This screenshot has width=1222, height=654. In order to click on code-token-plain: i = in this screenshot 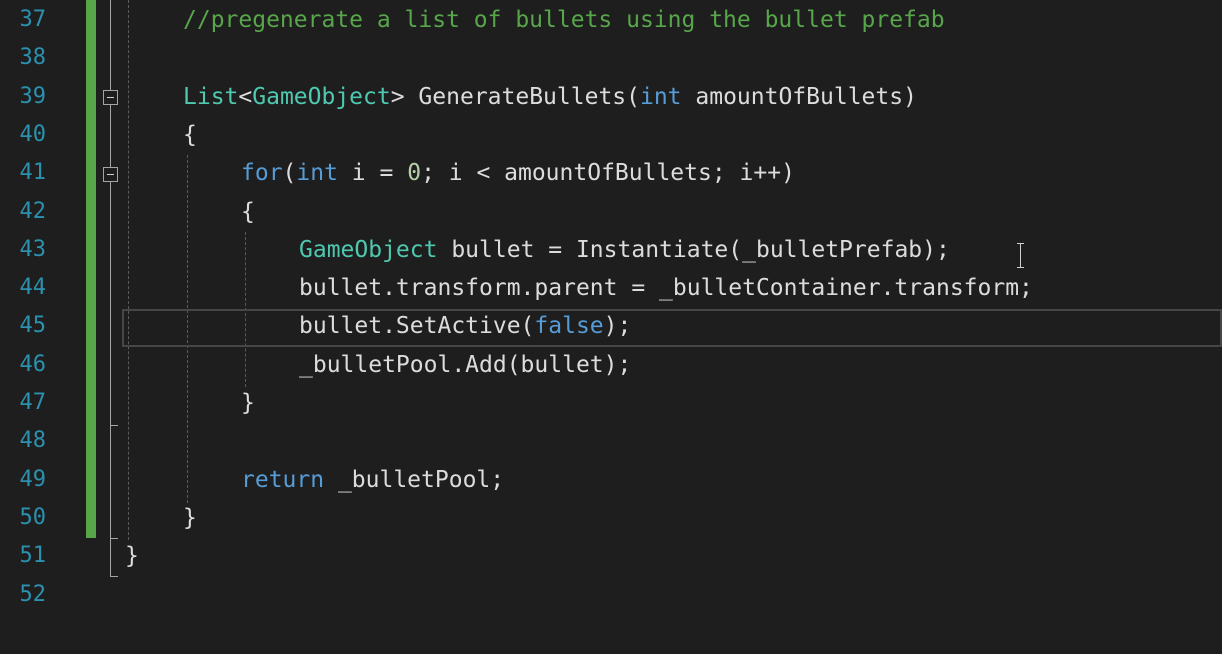, I will do `click(372, 173)`.